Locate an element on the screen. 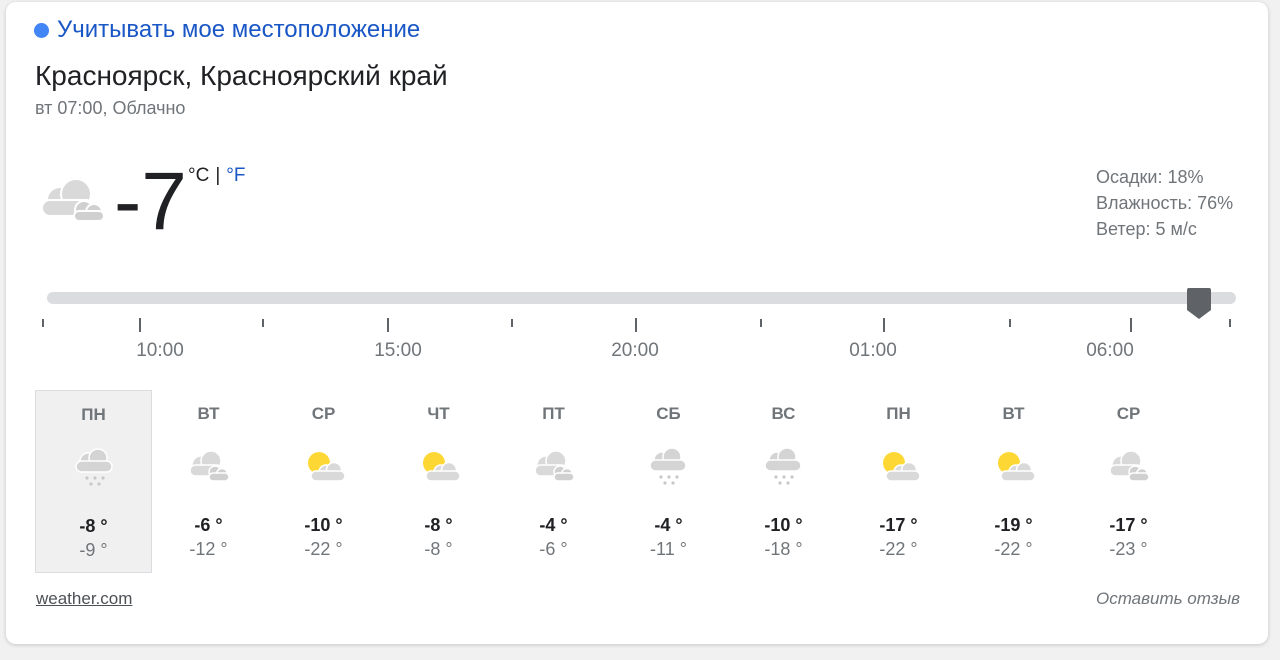 This screenshot has height=660, width=1280. day-name: ВС is located at coordinates (783, 413).